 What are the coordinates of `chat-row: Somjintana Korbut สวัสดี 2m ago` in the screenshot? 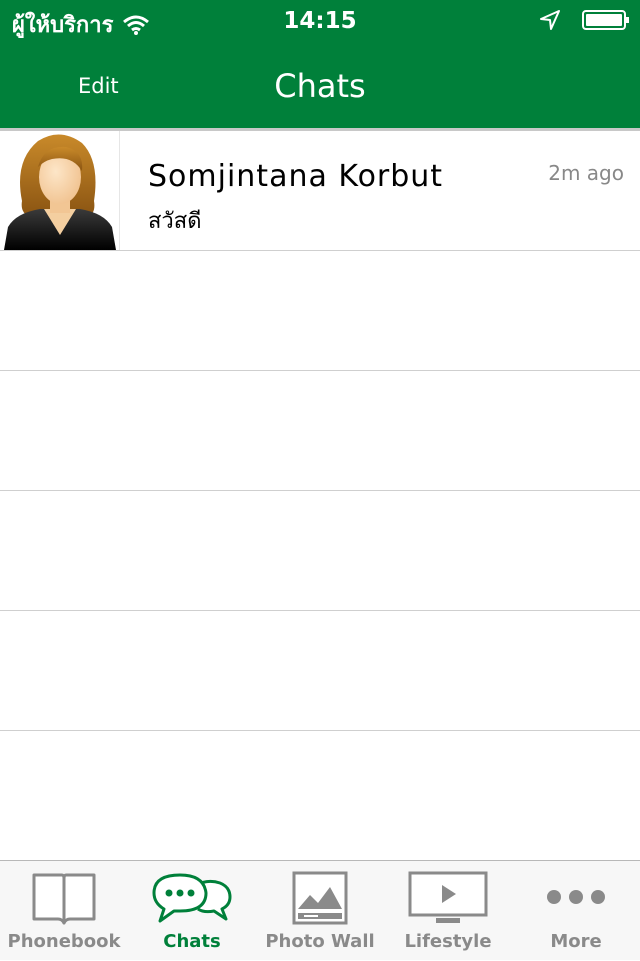 It's located at (320, 189).